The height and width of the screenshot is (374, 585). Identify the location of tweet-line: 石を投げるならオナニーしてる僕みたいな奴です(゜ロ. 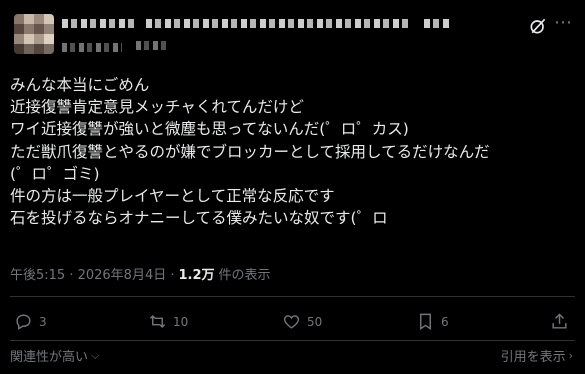
(199, 218).